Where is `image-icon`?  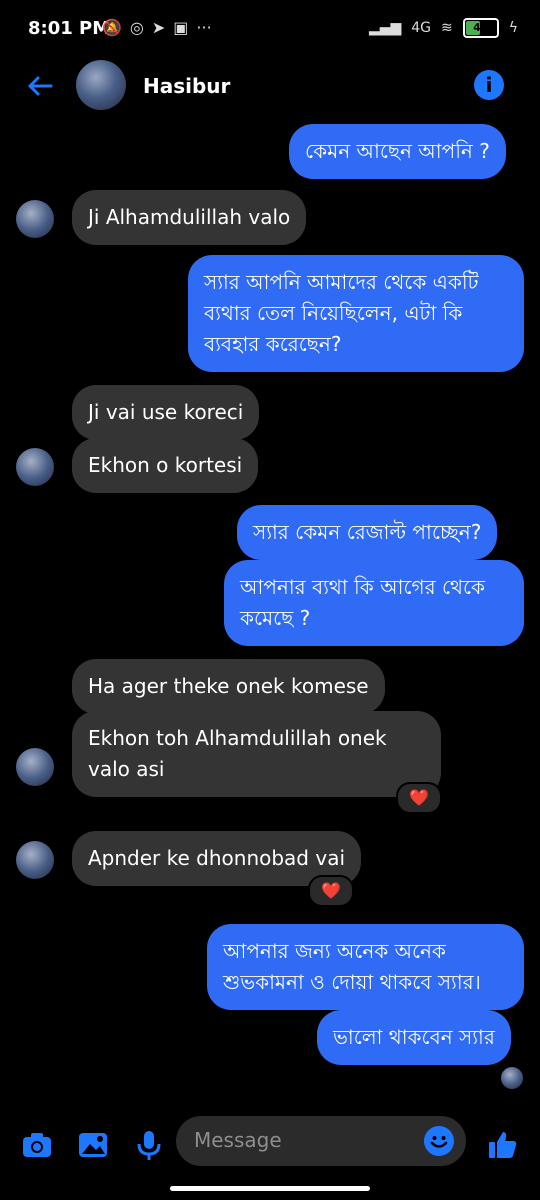
image-icon is located at coordinates (93, 1145).